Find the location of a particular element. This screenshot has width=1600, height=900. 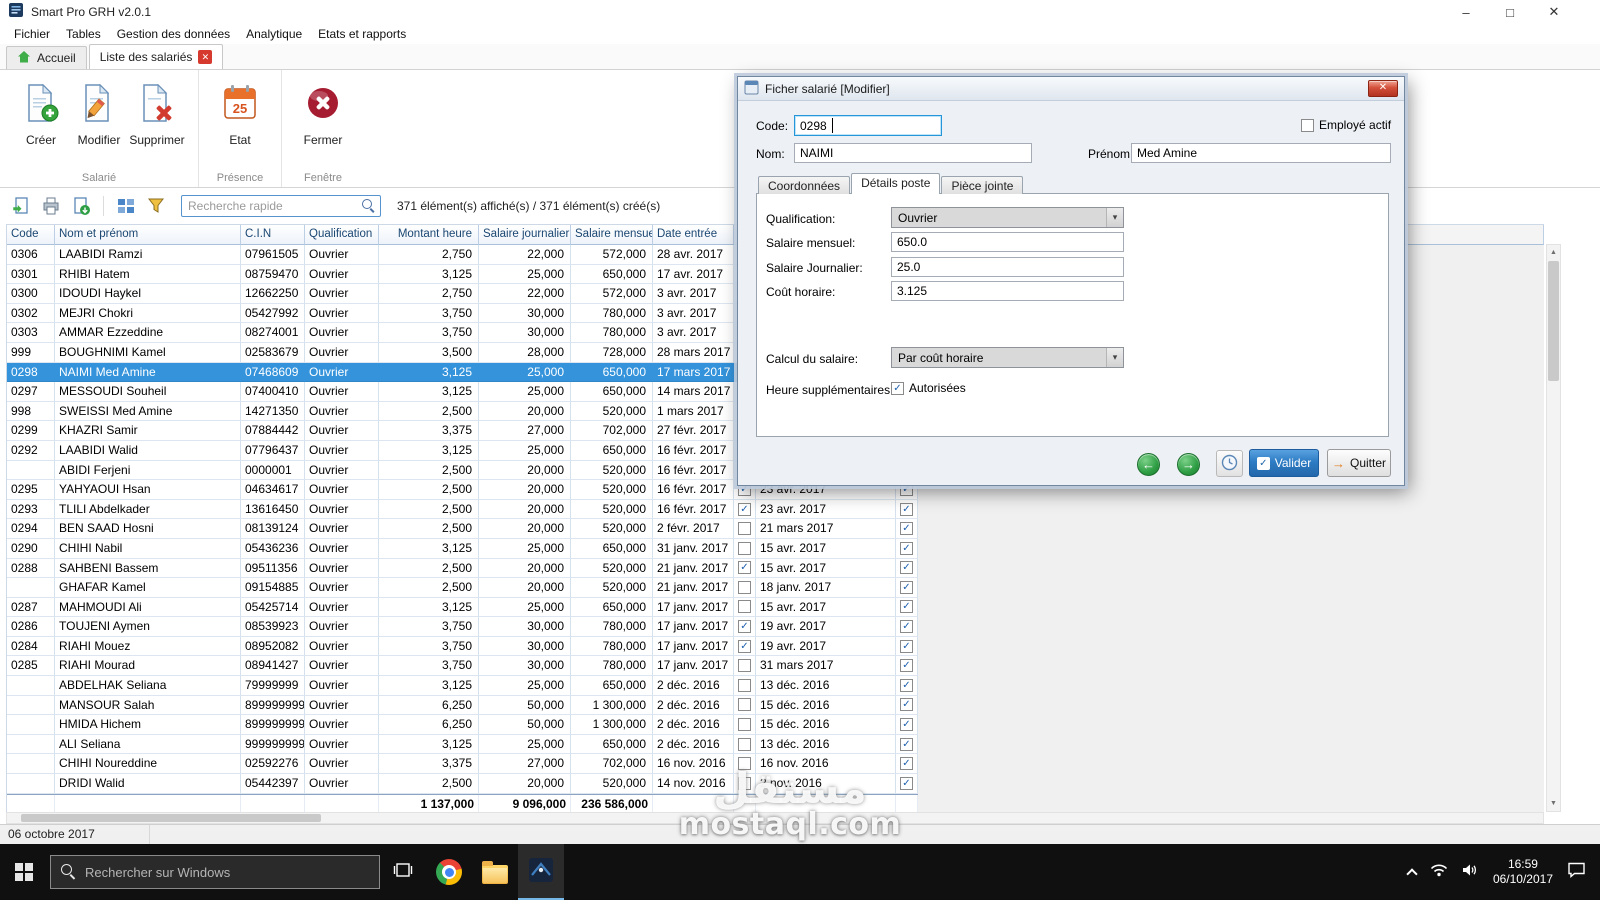

horizontal-scroll-thumb is located at coordinates (171, 818).